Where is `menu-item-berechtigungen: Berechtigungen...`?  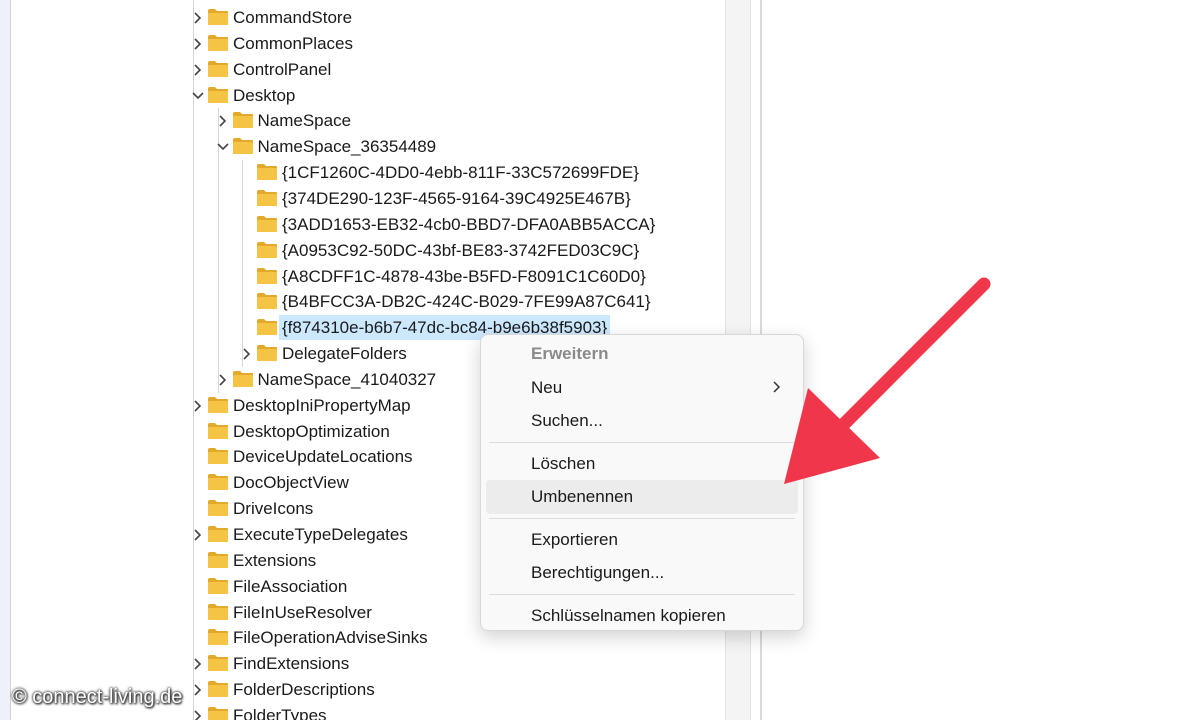 menu-item-berechtigungen: Berechtigungen... is located at coordinates (642, 573).